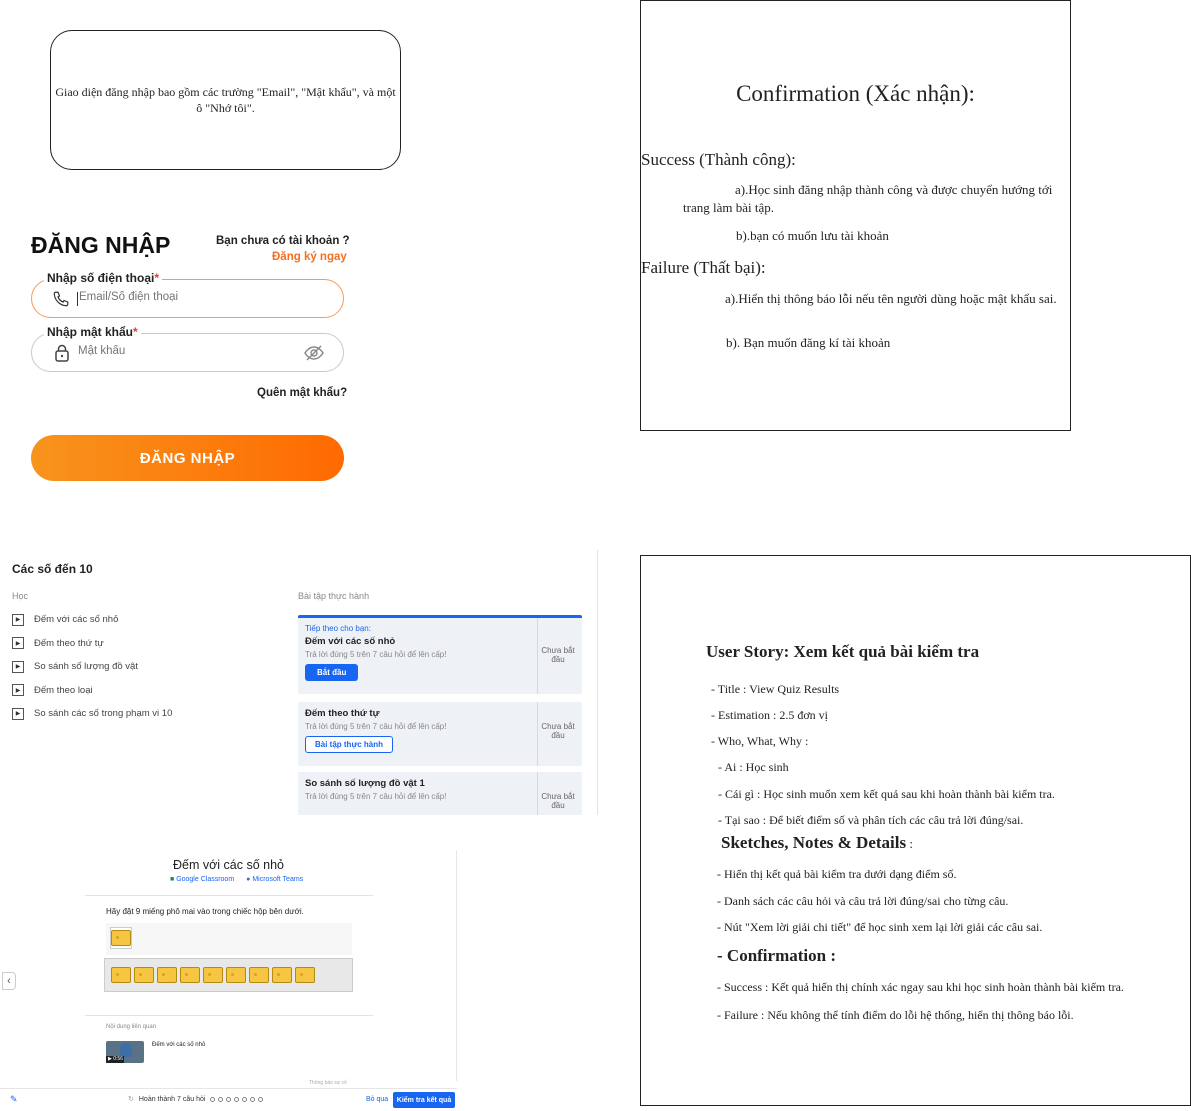 The width and height of the screenshot is (1191, 1111). I want to click on teams-icon: ●, so click(248, 879).